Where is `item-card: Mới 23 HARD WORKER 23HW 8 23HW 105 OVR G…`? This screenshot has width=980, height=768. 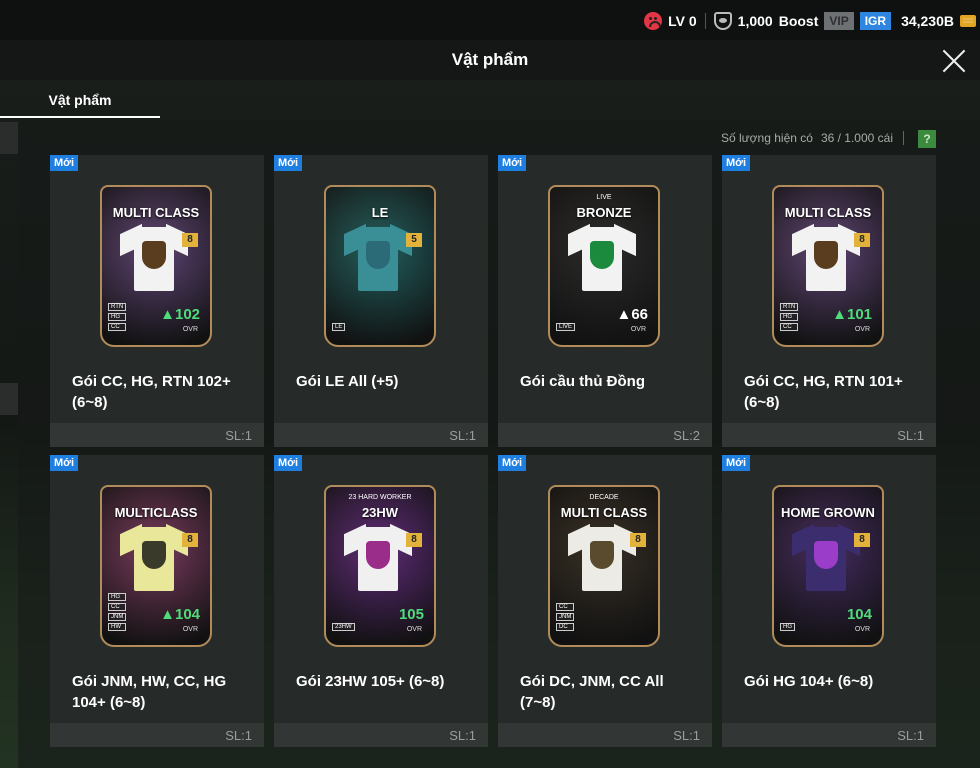
item-card: Mới 23 HARD WORKER 23HW 8 23HW 105 OVR G… is located at coordinates (381, 601).